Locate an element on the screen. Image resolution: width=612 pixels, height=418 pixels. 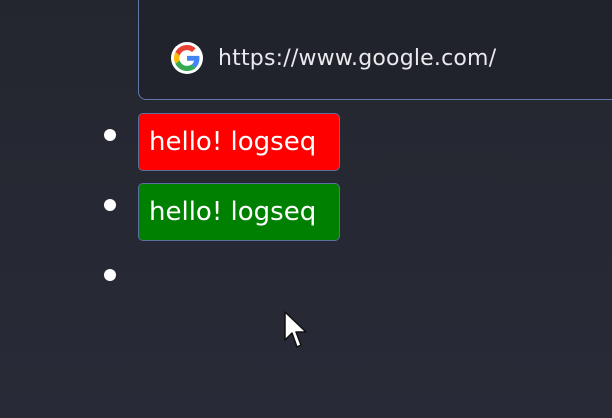
hello-logseq-green-button: hello! logseq is located at coordinates (239, 212).